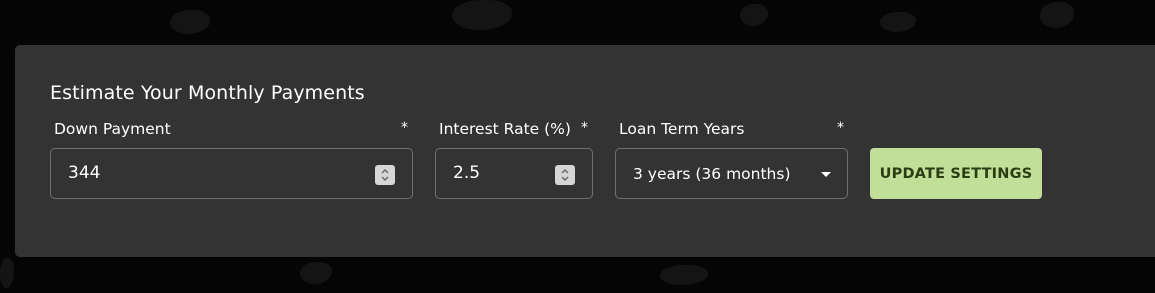 This screenshot has width=1155, height=293. Describe the element at coordinates (826, 174) in the screenshot. I see `caret-down-icon` at that location.